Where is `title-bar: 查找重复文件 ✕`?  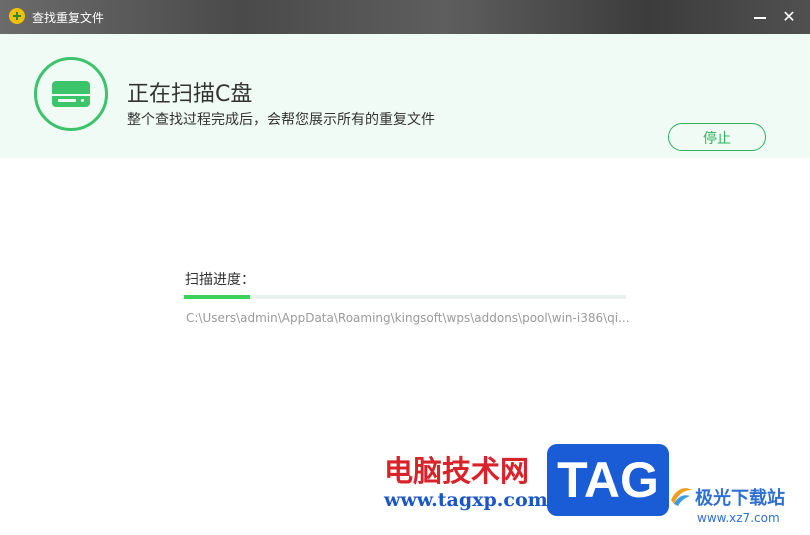
title-bar: 查找重复文件 ✕ is located at coordinates (405, 17).